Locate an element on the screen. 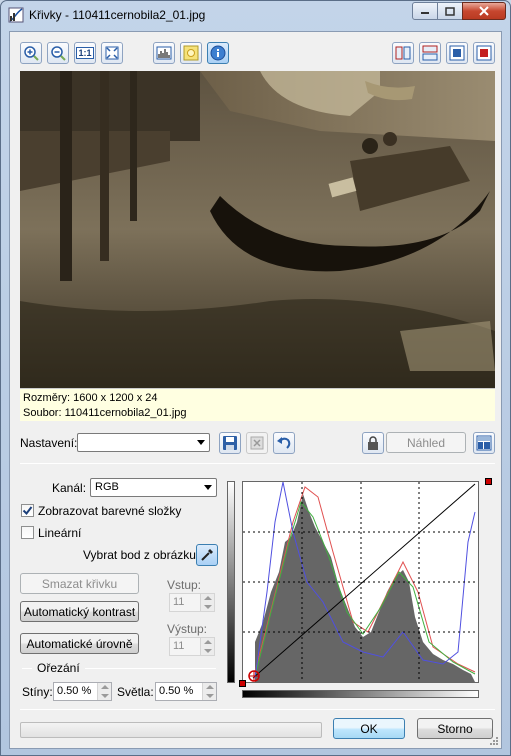 Image resolution: width=511 pixels, height=756 pixels. input-gradient is located at coordinates (360, 694).